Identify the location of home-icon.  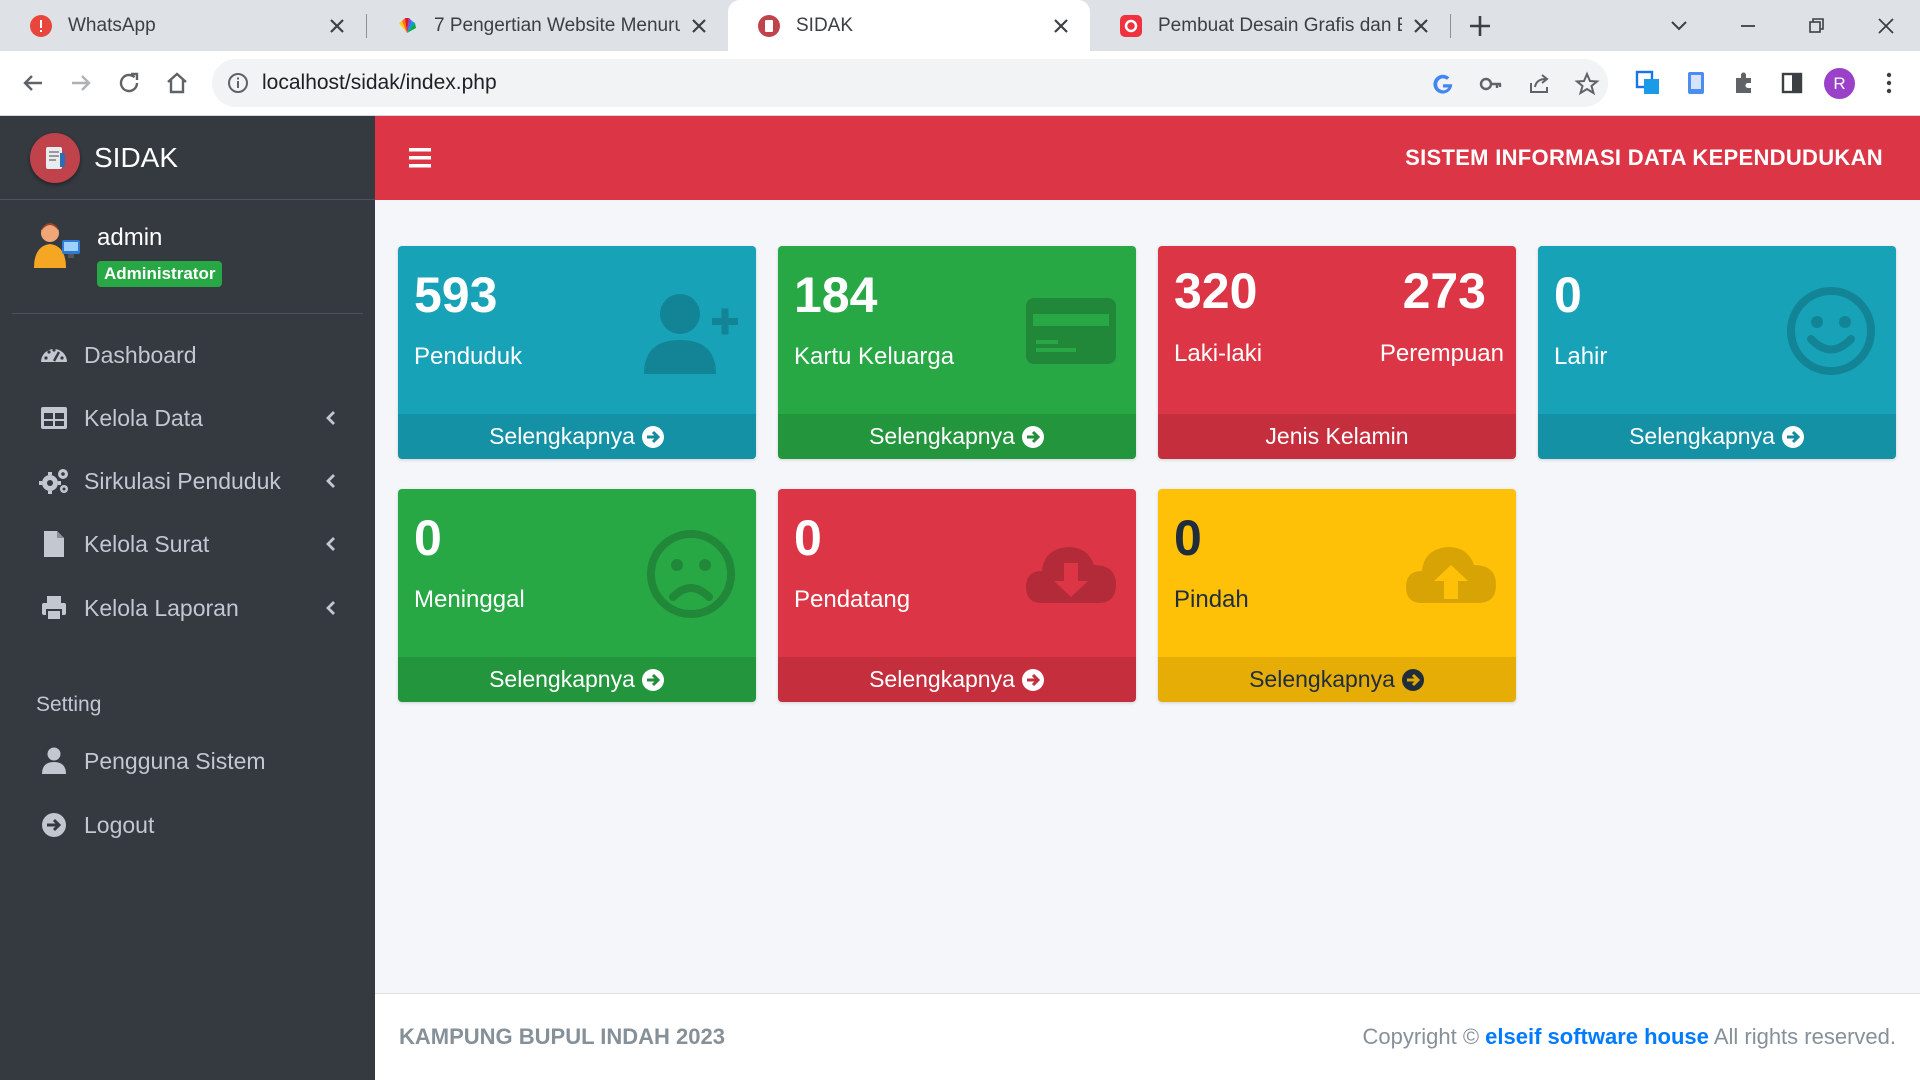
(177, 83).